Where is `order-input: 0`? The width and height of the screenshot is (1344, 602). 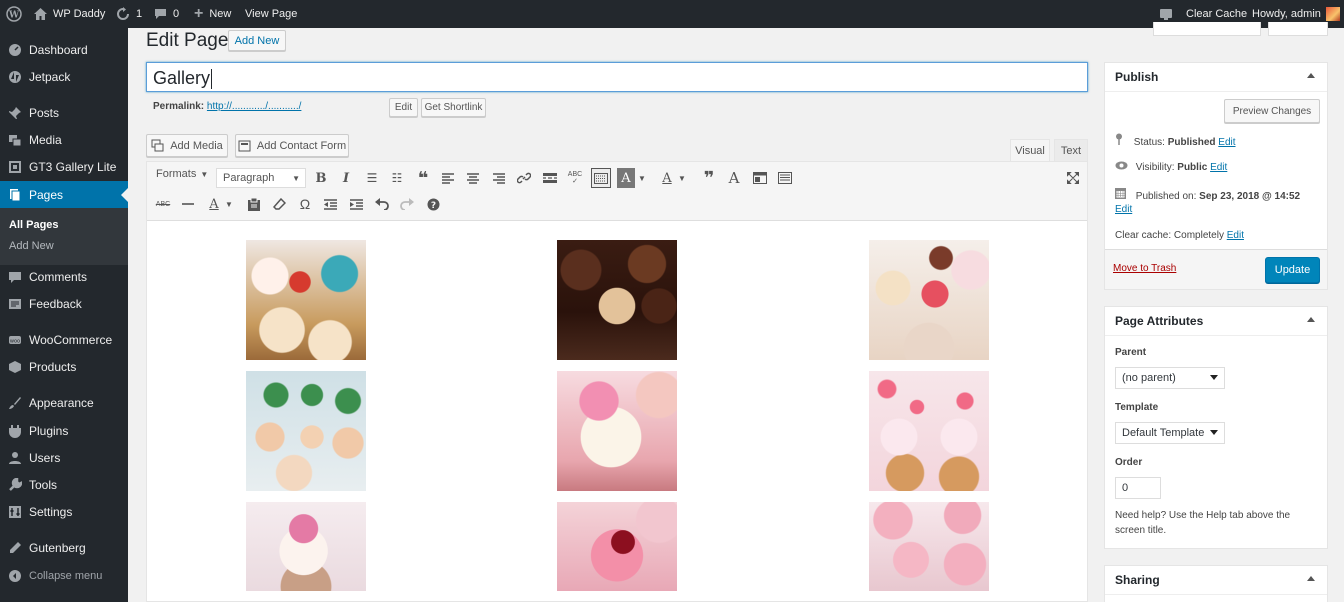
order-input: 0 is located at coordinates (1138, 488).